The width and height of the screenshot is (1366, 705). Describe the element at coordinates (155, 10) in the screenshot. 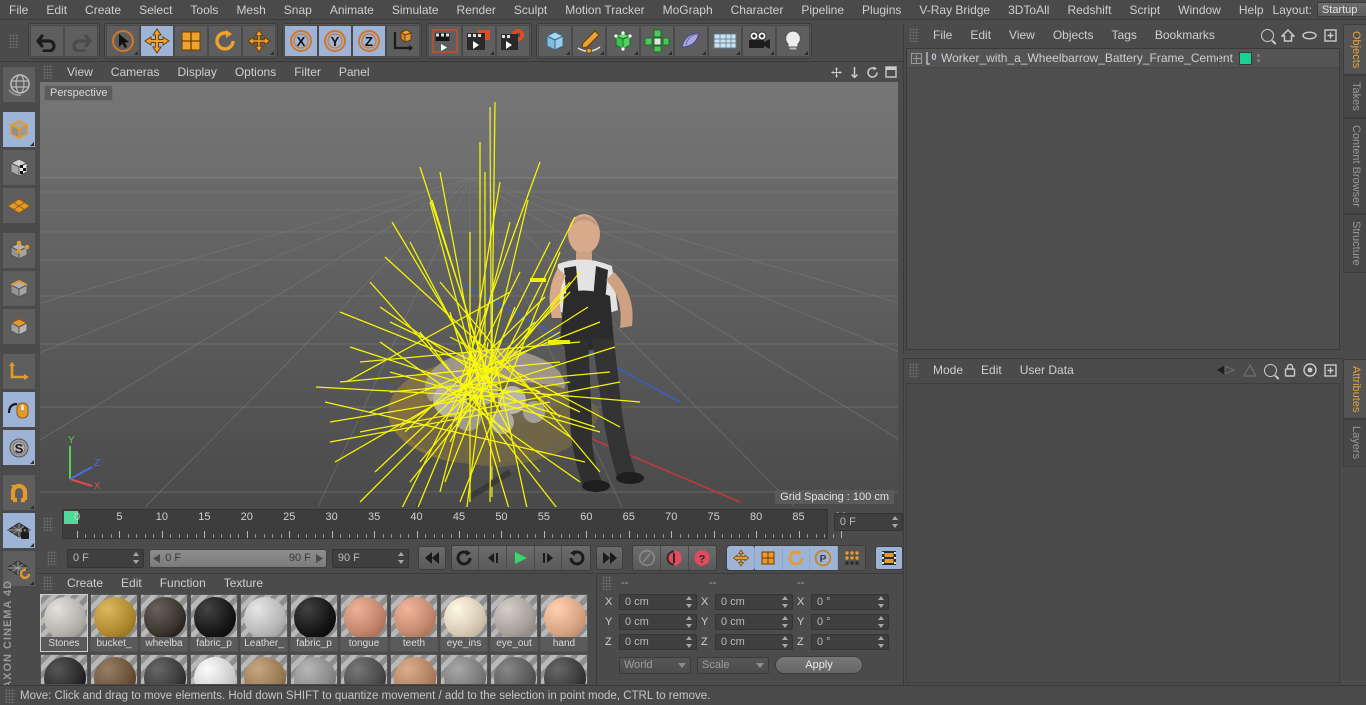

I see `menu-item-select: Select` at that location.